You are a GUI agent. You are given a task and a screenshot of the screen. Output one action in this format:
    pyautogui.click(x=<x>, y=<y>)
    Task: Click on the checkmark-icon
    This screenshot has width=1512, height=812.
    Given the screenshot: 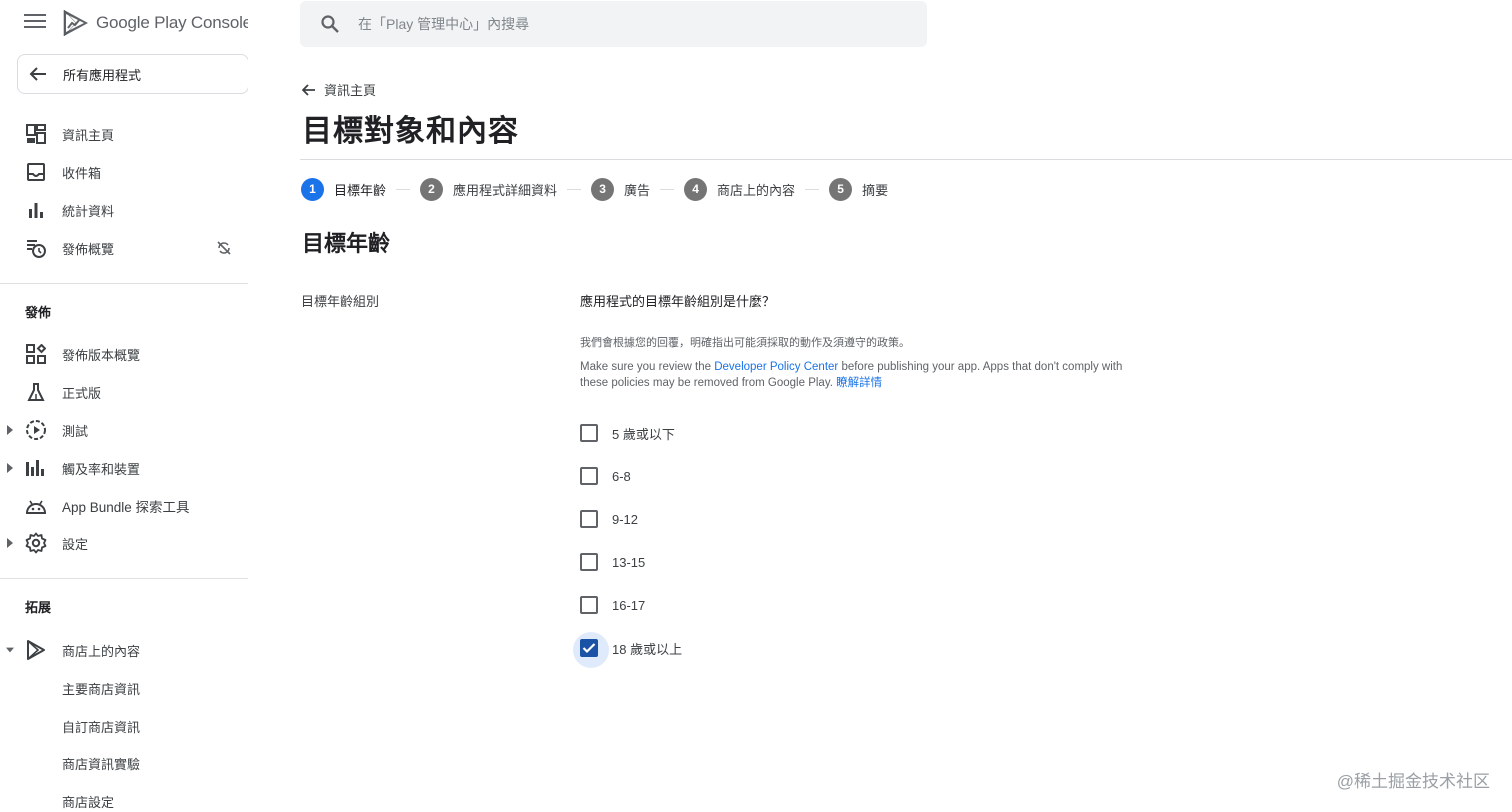 What is the action you would take?
    pyautogui.click(x=589, y=648)
    